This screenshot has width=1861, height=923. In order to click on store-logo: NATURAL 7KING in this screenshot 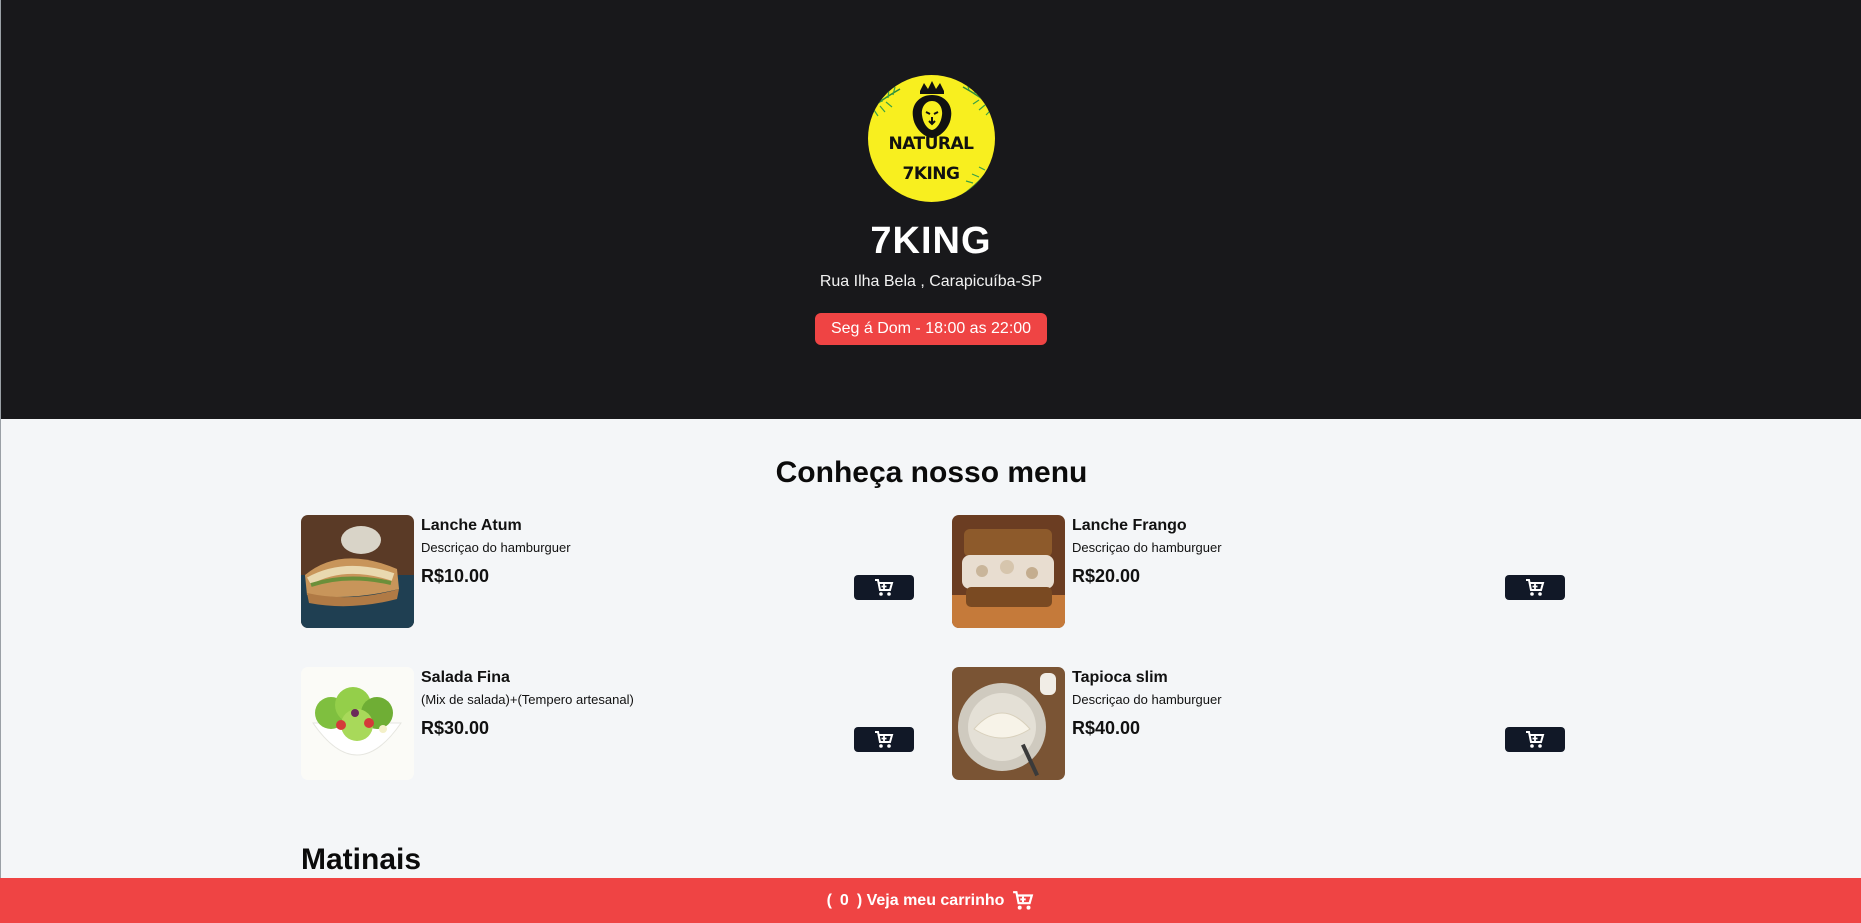, I will do `click(931, 138)`.